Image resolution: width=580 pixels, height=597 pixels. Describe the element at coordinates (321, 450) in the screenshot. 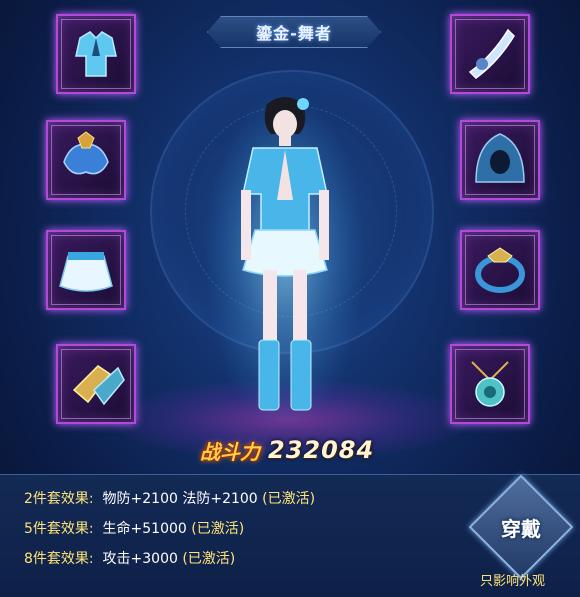

I see `combat-power-value: 232084` at that location.